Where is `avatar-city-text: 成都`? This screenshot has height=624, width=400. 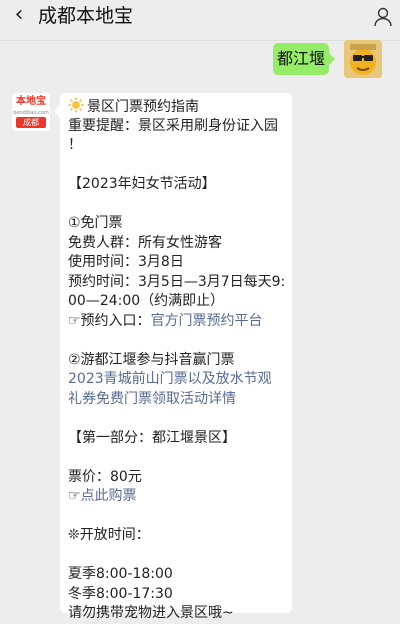 avatar-city-text: 成都 is located at coordinates (31, 122).